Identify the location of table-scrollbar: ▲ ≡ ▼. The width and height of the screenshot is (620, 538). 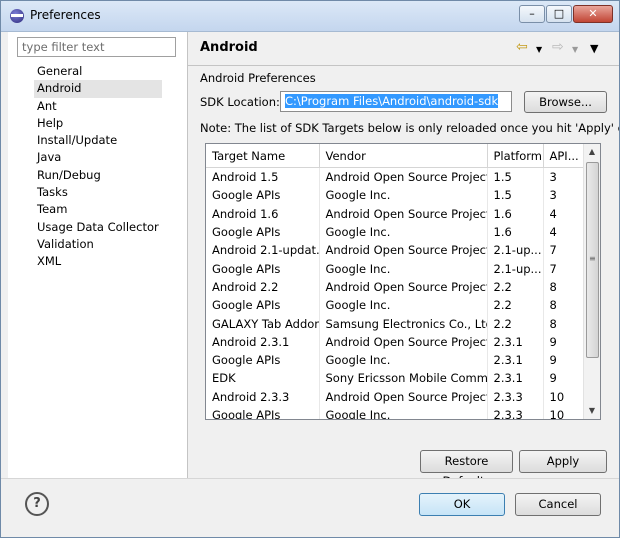
(591, 281).